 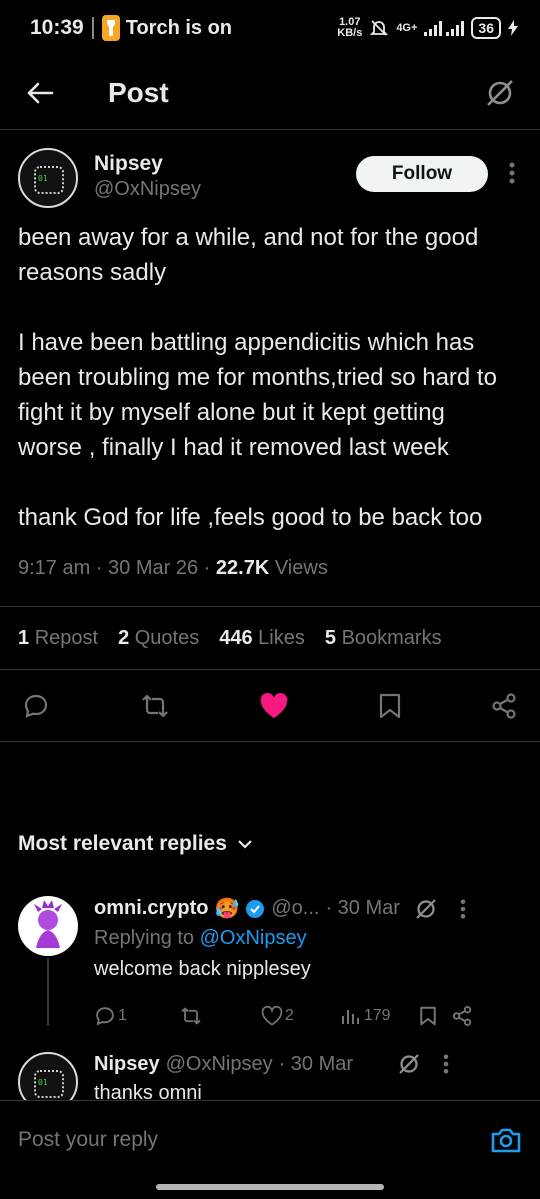 I want to click on reposts-stat: 1 Repost, so click(x=58, y=638).